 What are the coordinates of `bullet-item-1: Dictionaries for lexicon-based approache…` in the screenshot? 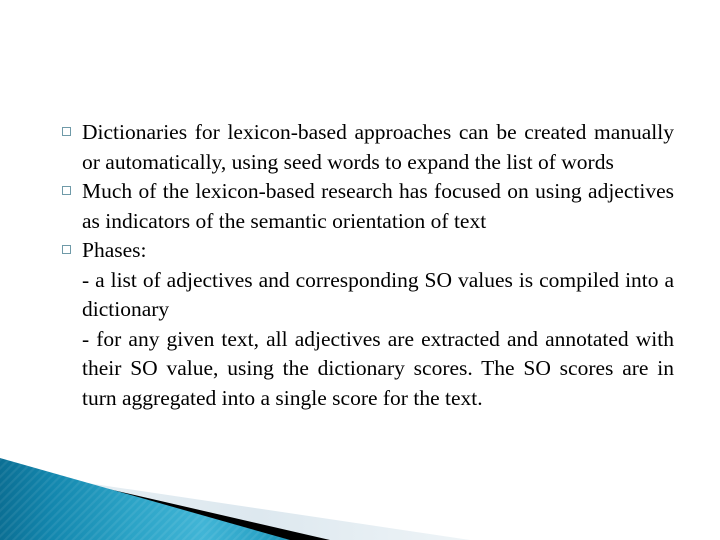 It's located at (368, 147).